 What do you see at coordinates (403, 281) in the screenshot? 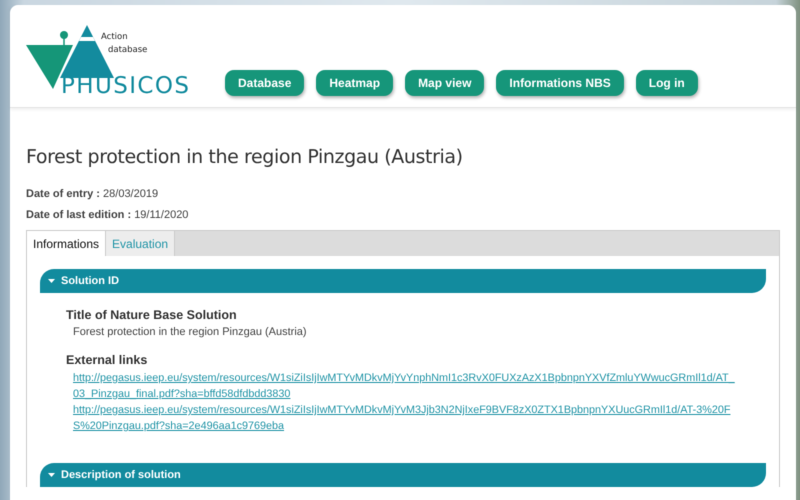
I see `section-header: Solution ID` at bounding box center [403, 281].